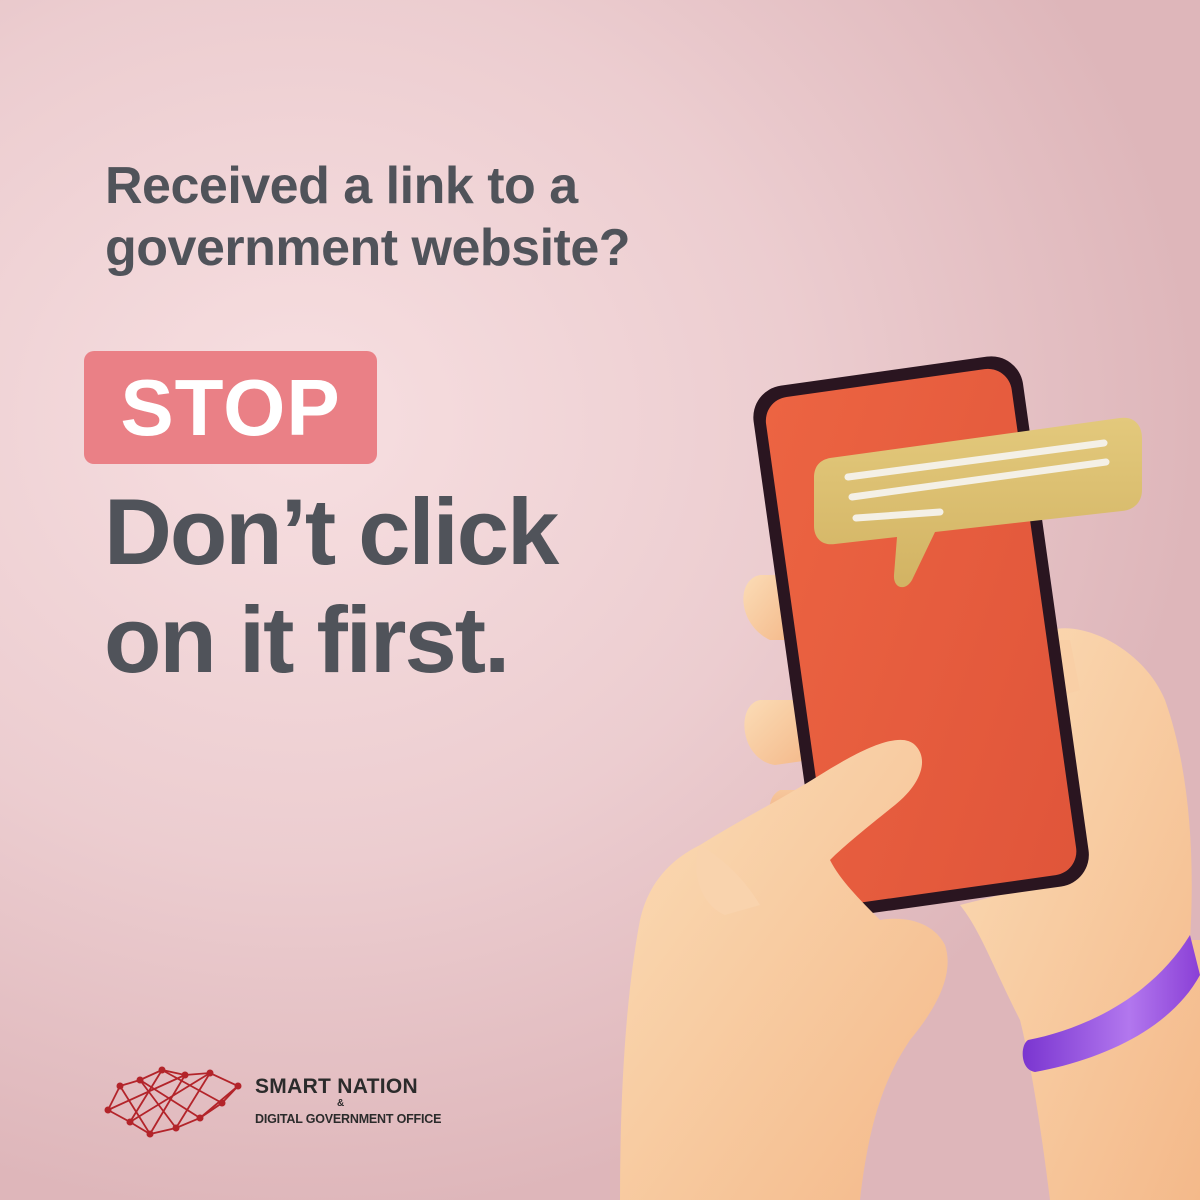  I want to click on network-map-icon, so click(173, 1102).